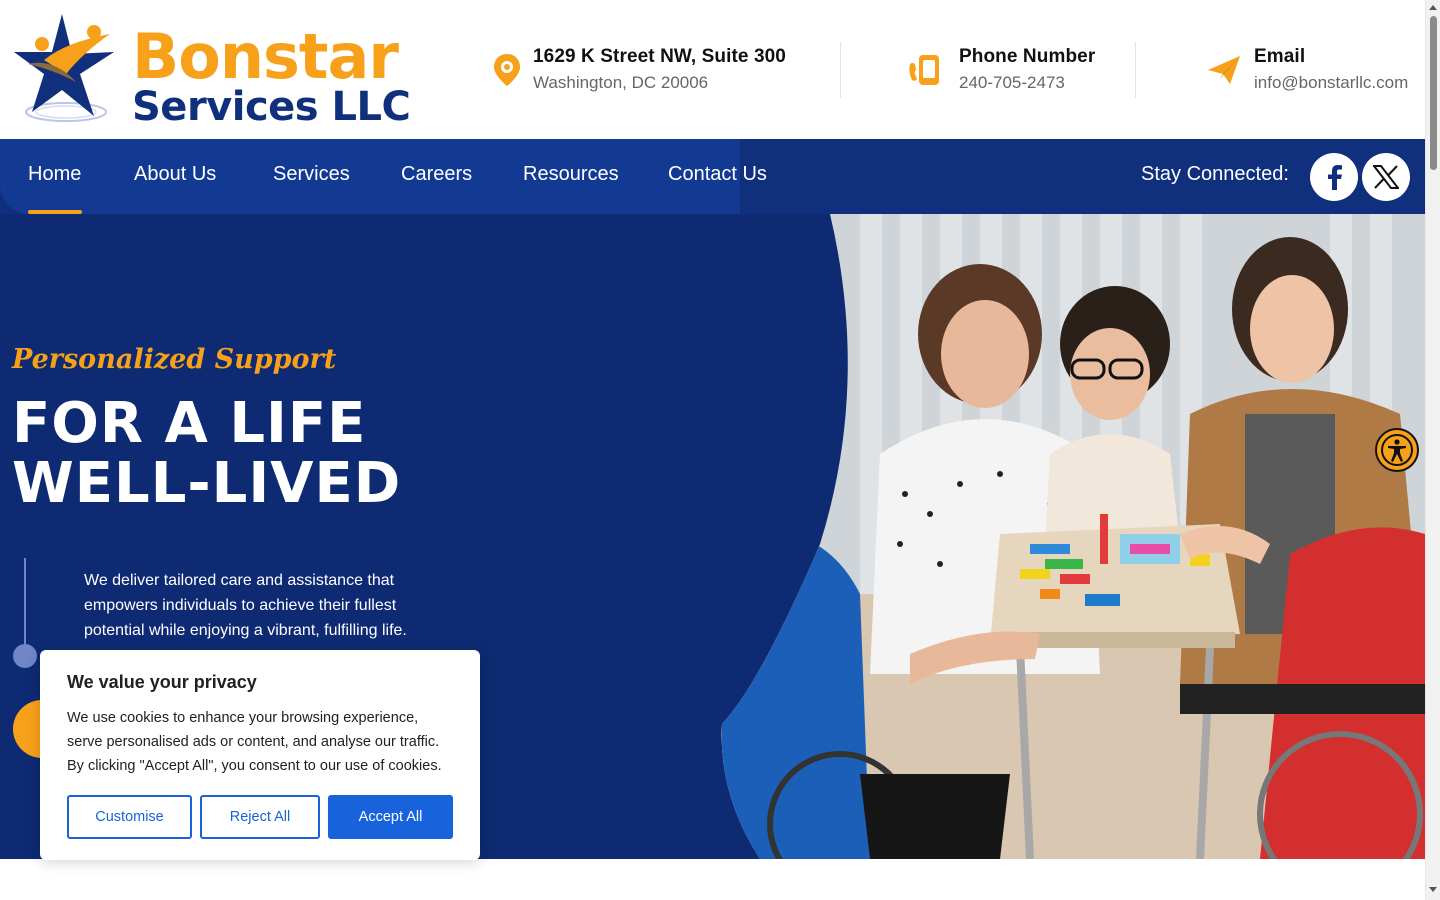 The image size is (1440, 900). I want to click on scroll-up-arrow-icon, so click(1433, 7).